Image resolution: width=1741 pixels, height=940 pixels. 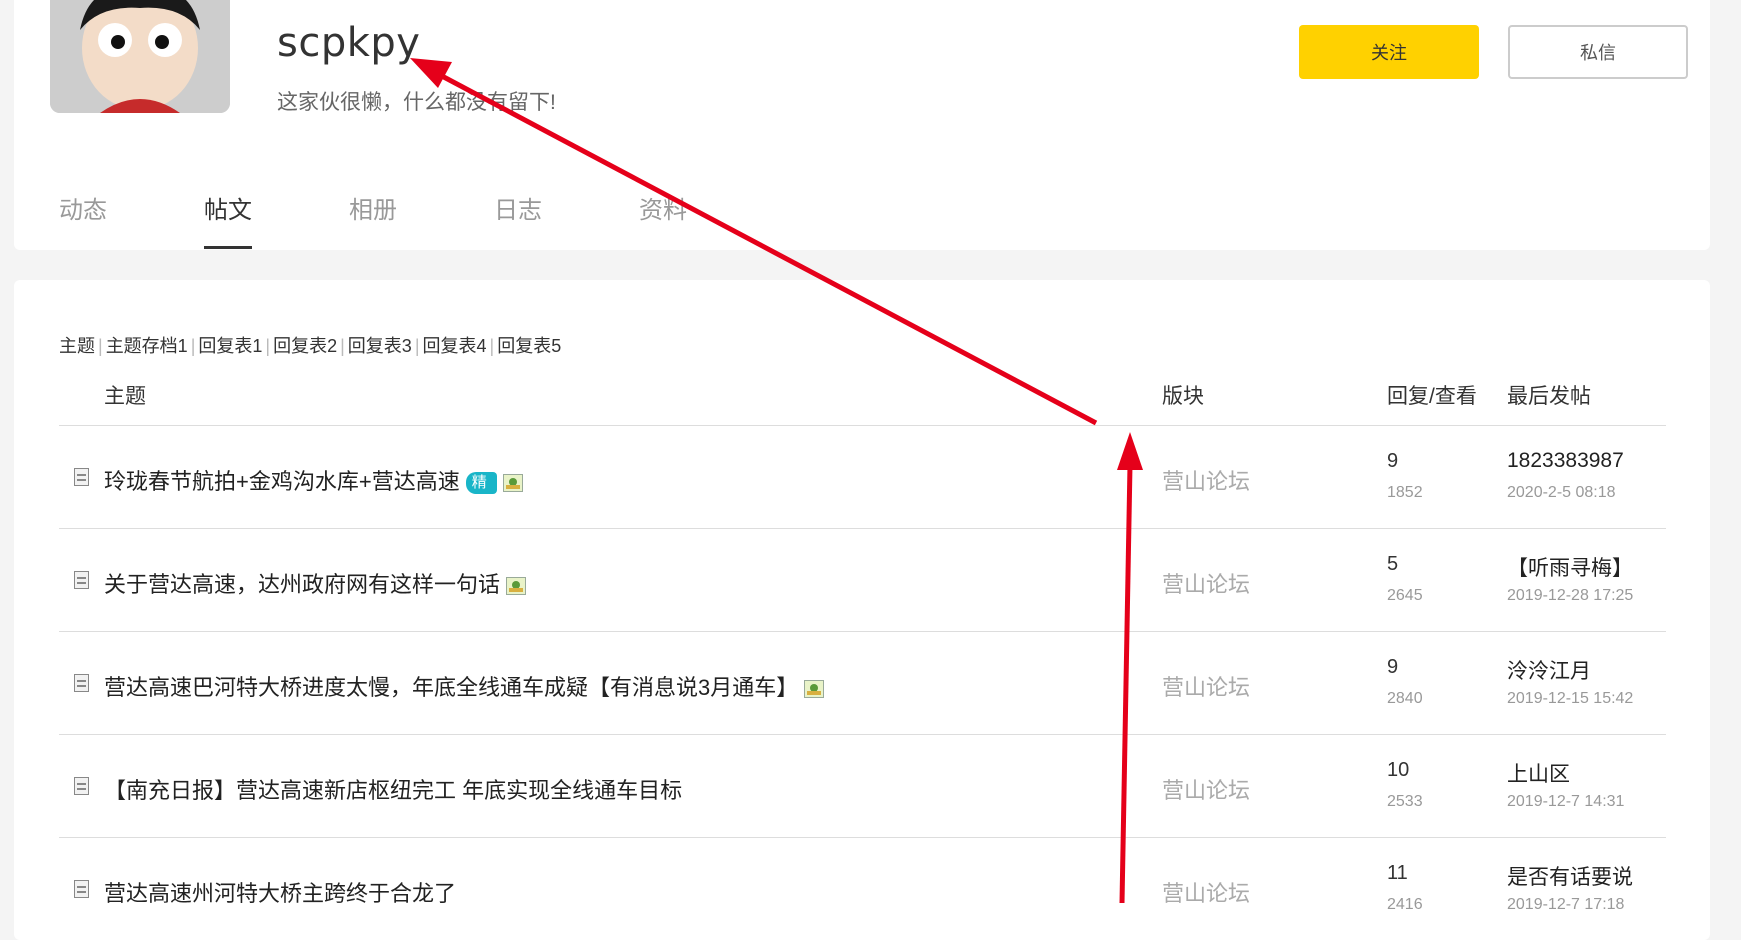 What do you see at coordinates (77, 346) in the screenshot?
I see `subnav-topics: 主题` at bounding box center [77, 346].